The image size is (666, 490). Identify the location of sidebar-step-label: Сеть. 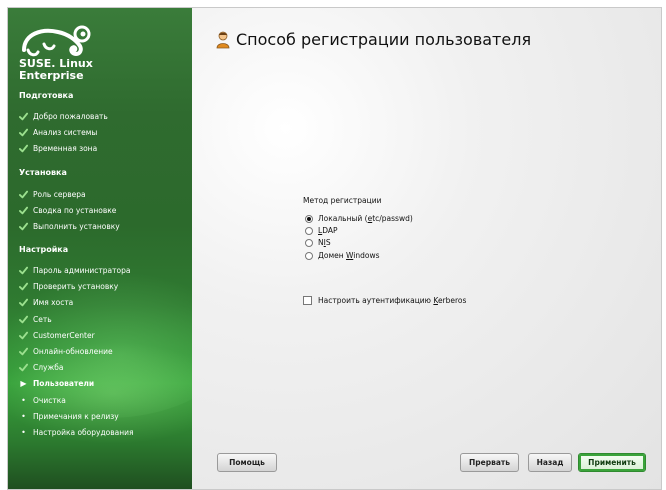
(42, 319).